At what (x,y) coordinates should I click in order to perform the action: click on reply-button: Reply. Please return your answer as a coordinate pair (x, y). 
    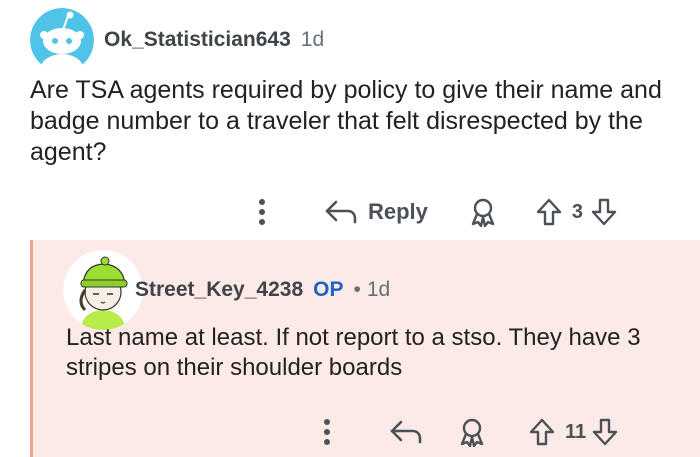
    Looking at the image, I should click on (376, 212).